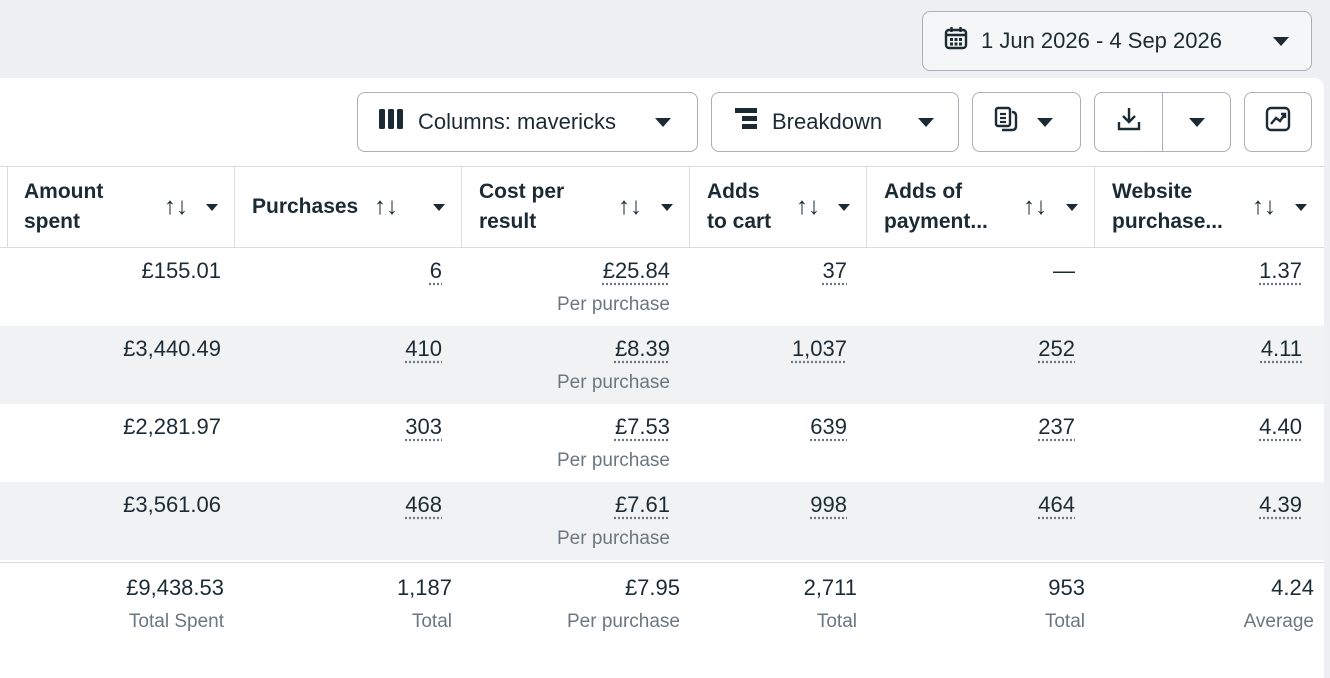  Describe the element at coordinates (828, 505) in the screenshot. I see `adds-to-cart-cell: 998` at that location.